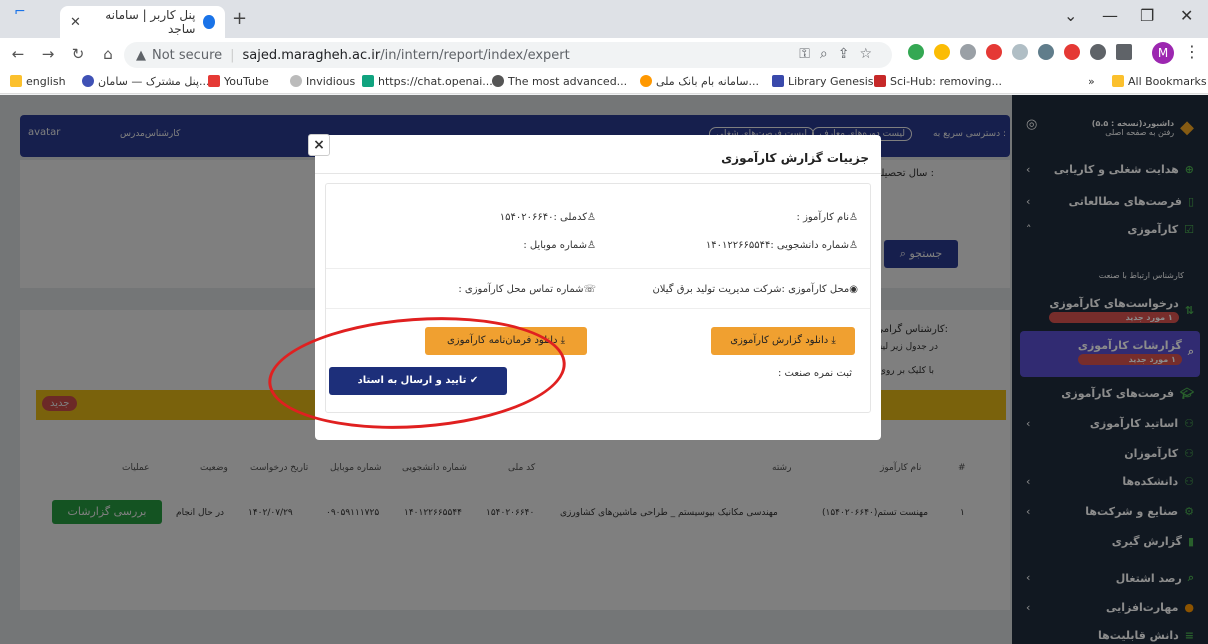 This screenshot has height=644, width=1208. Describe the element at coordinates (1110, 15) in the screenshot. I see `minimize-icon: —` at that location.